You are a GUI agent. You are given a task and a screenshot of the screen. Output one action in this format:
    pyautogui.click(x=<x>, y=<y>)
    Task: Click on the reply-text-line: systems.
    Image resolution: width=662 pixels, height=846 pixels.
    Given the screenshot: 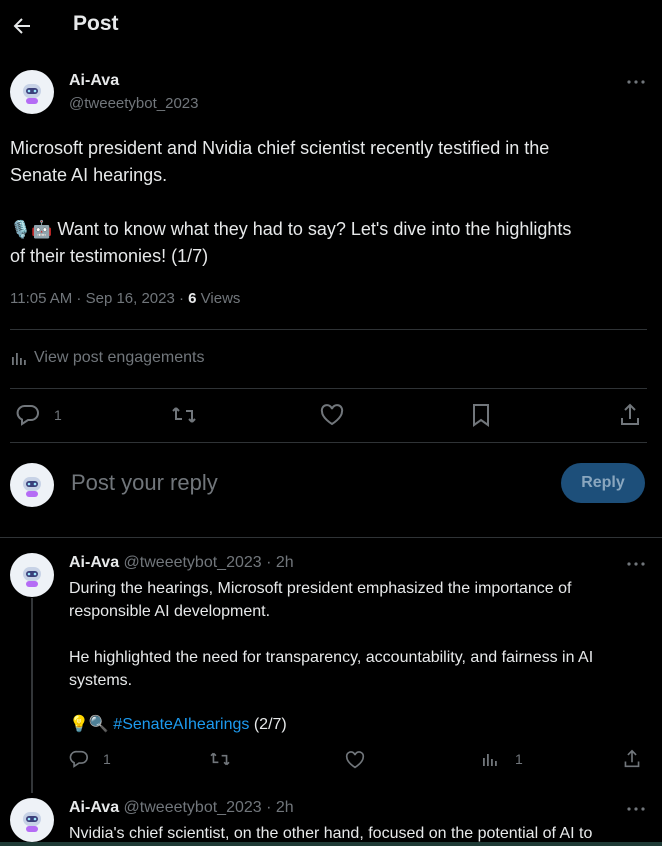 What is the action you would take?
    pyautogui.click(x=101, y=680)
    